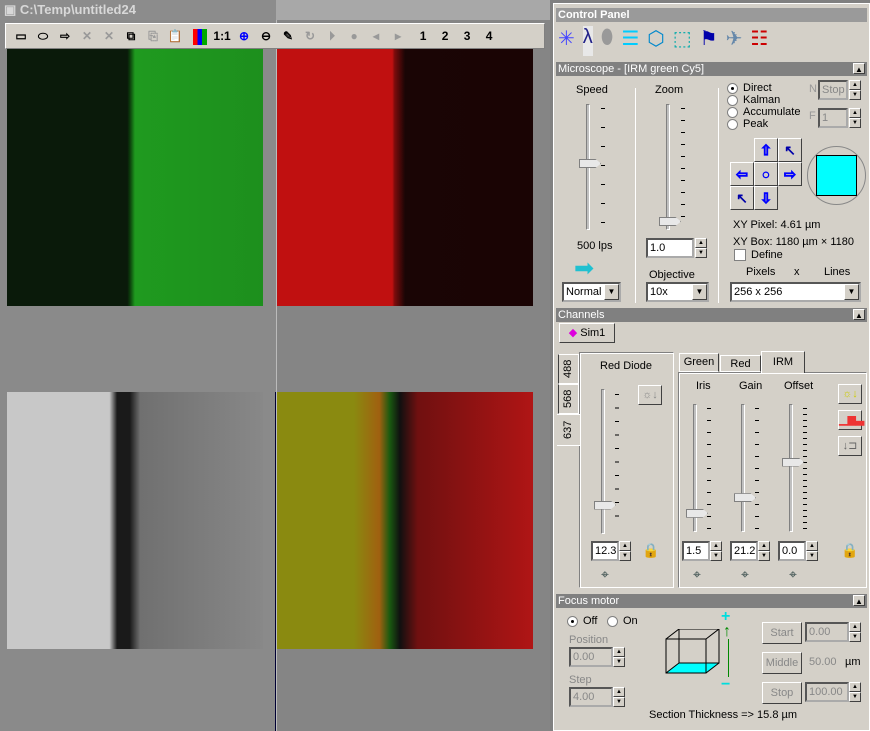  I want to click on f-spinner: ▲ ▼, so click(855, 118).